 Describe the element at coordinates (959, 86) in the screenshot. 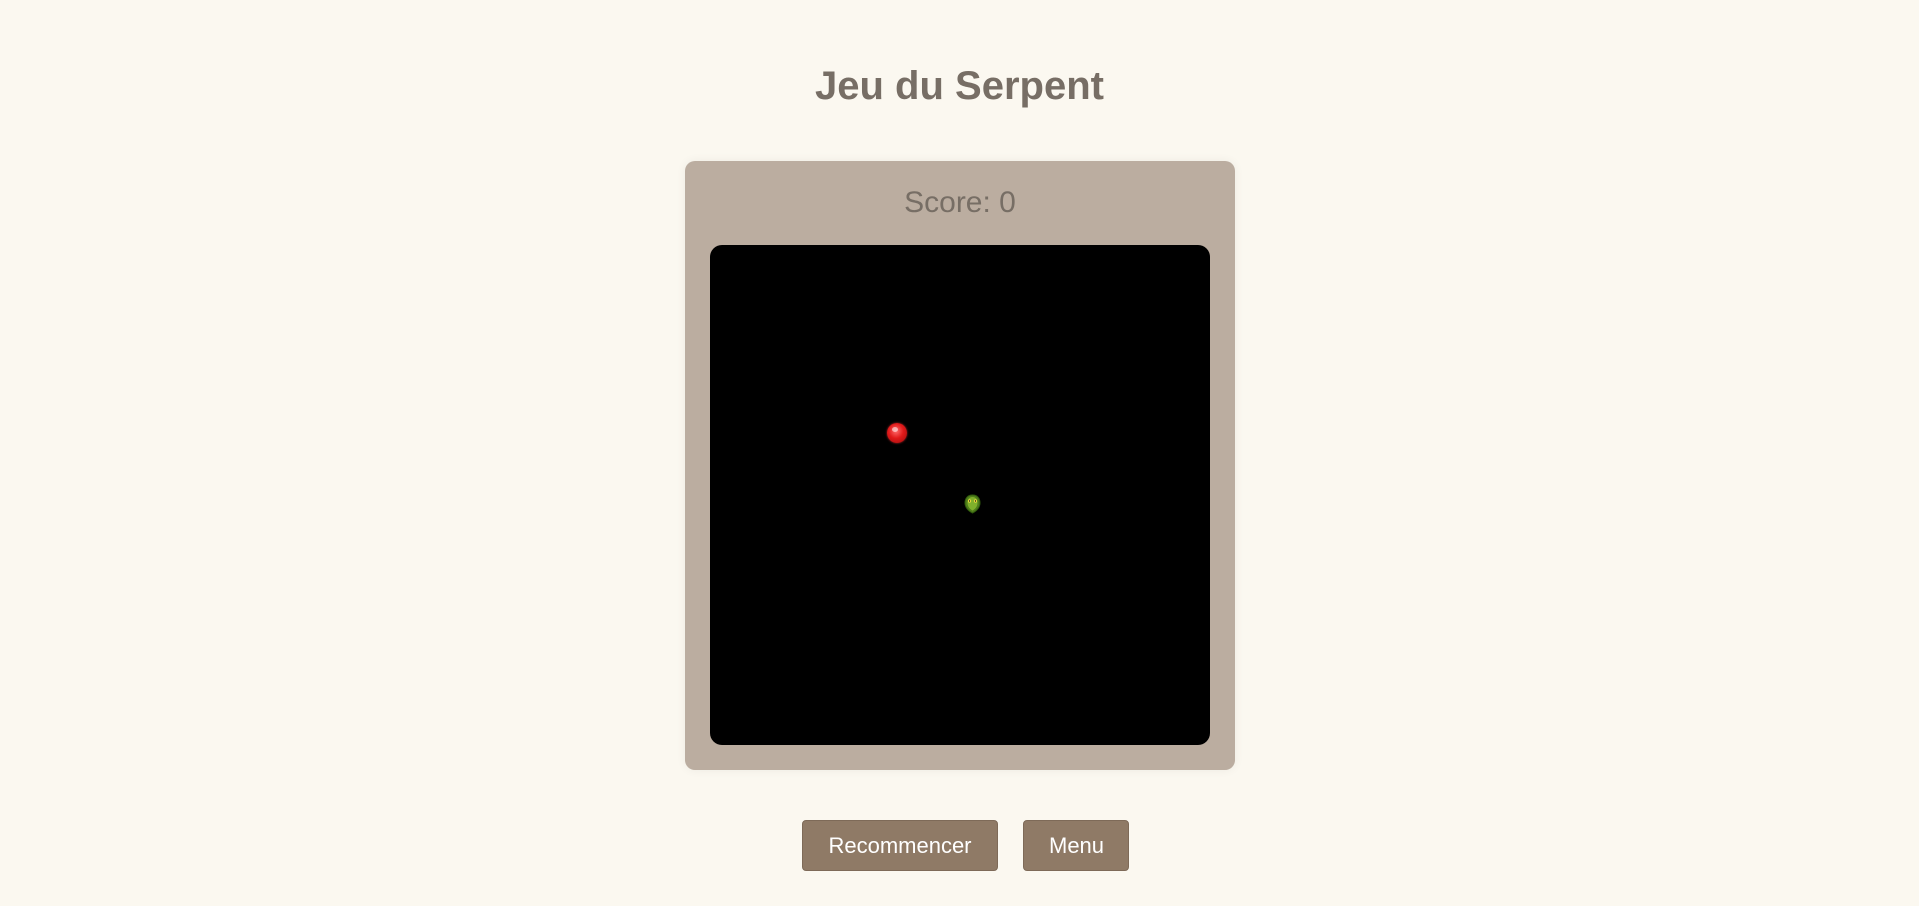

I see `page-title: Jeu du Serpent` at that location.